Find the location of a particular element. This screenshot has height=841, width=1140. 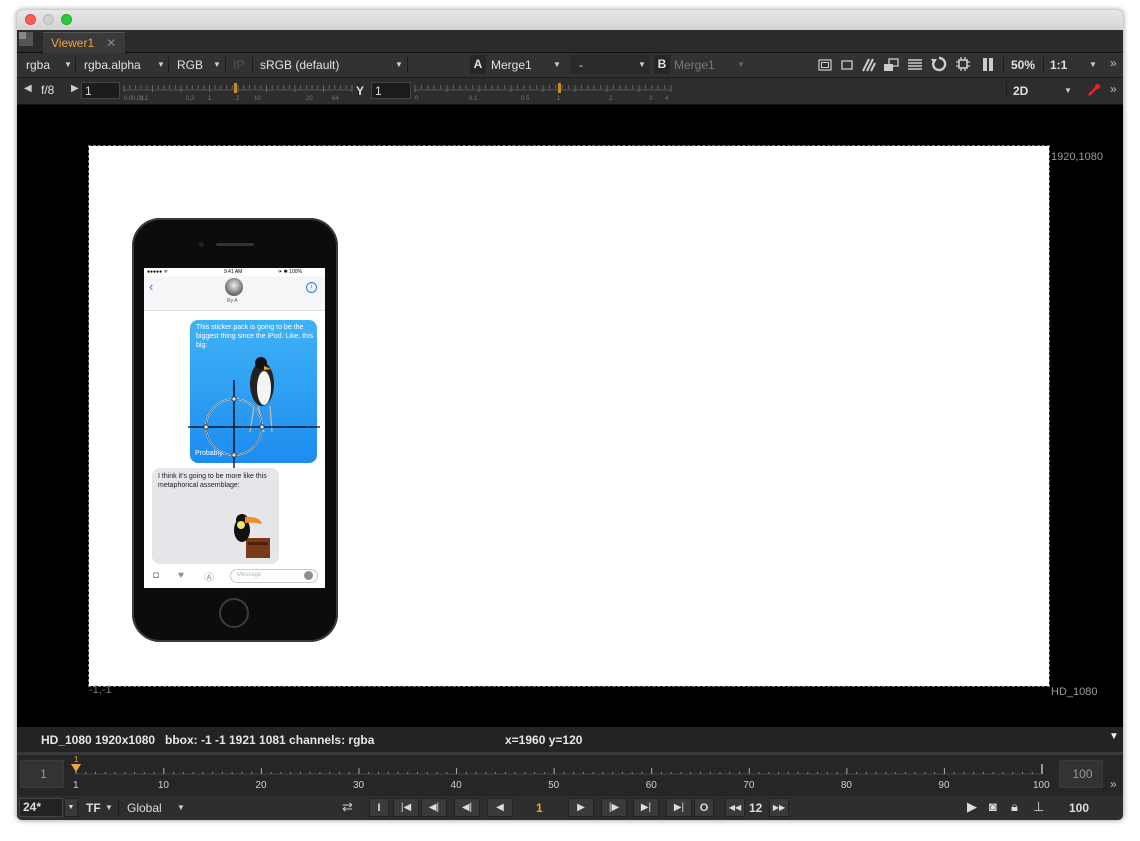

fstop-label: f/8 is located at coordinates (47, 90).